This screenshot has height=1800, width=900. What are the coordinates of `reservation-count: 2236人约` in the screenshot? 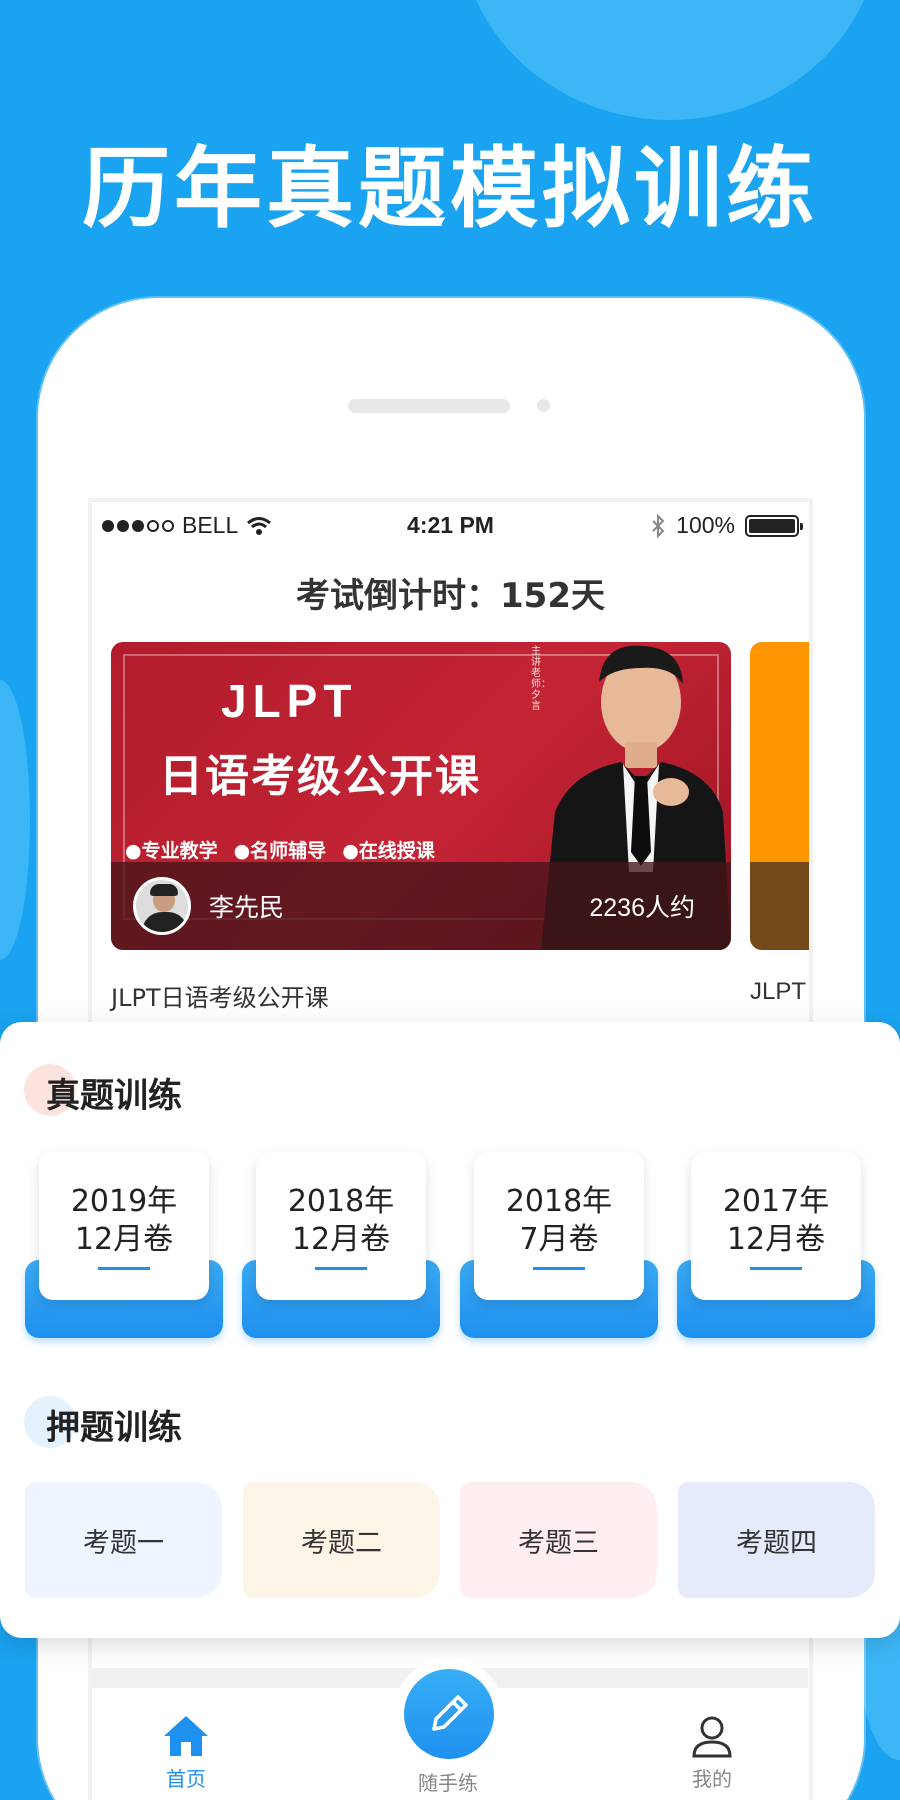 It's located at (642, 908).